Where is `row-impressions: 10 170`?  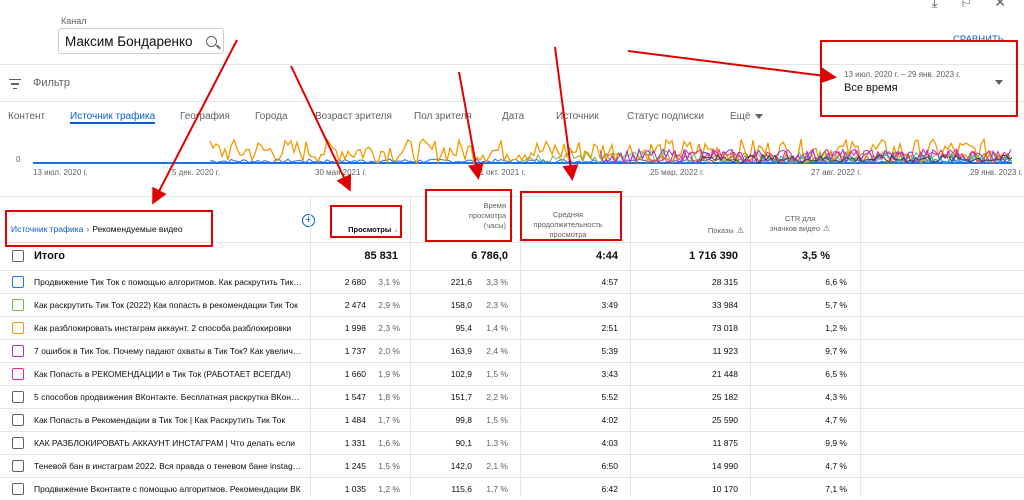
row-impressions: 10 170 is located at coordinates (725, 489).